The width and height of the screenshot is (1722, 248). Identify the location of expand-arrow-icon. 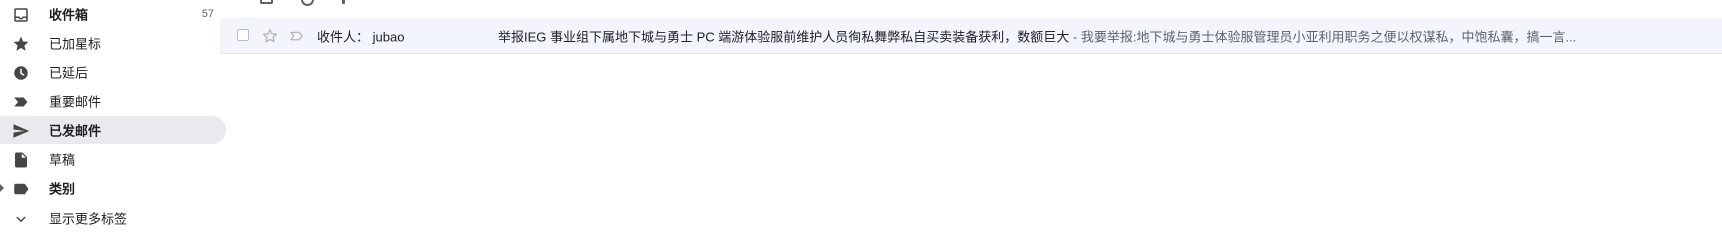
(2, 188).